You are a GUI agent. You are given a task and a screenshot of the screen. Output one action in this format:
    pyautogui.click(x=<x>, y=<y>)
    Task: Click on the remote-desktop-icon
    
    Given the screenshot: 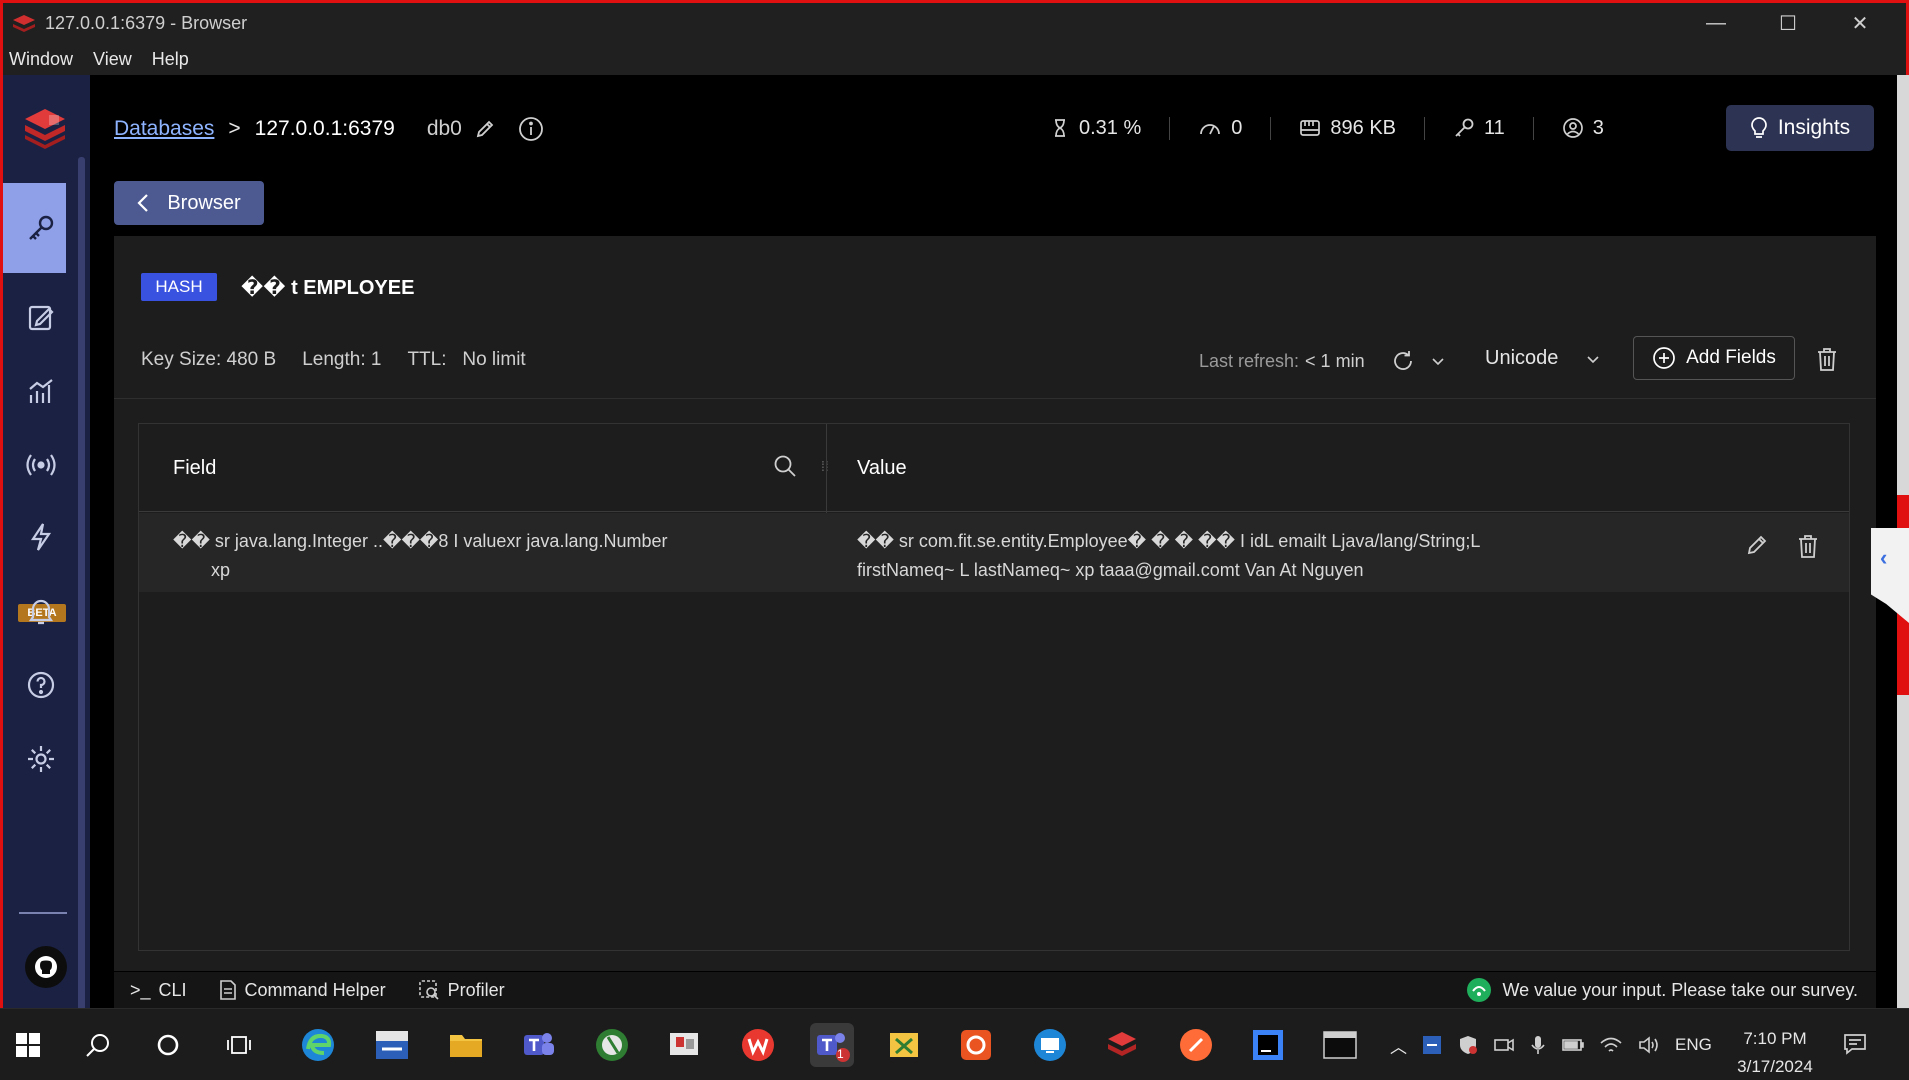 What is the action you would take?
    pyautogui.click(x=1050, y=1045)
    